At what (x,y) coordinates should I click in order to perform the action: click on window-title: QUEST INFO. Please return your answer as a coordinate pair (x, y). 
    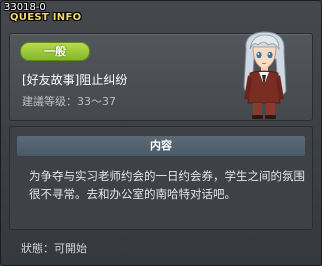
    Looking at the image, I should click on (46, 17).